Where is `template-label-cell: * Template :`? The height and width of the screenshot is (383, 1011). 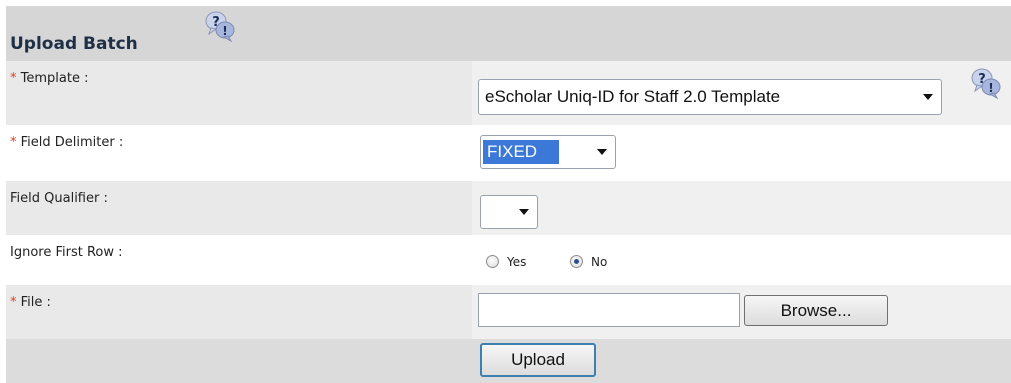
template-label-cell: * Template : is located at coordinates (239, 93).